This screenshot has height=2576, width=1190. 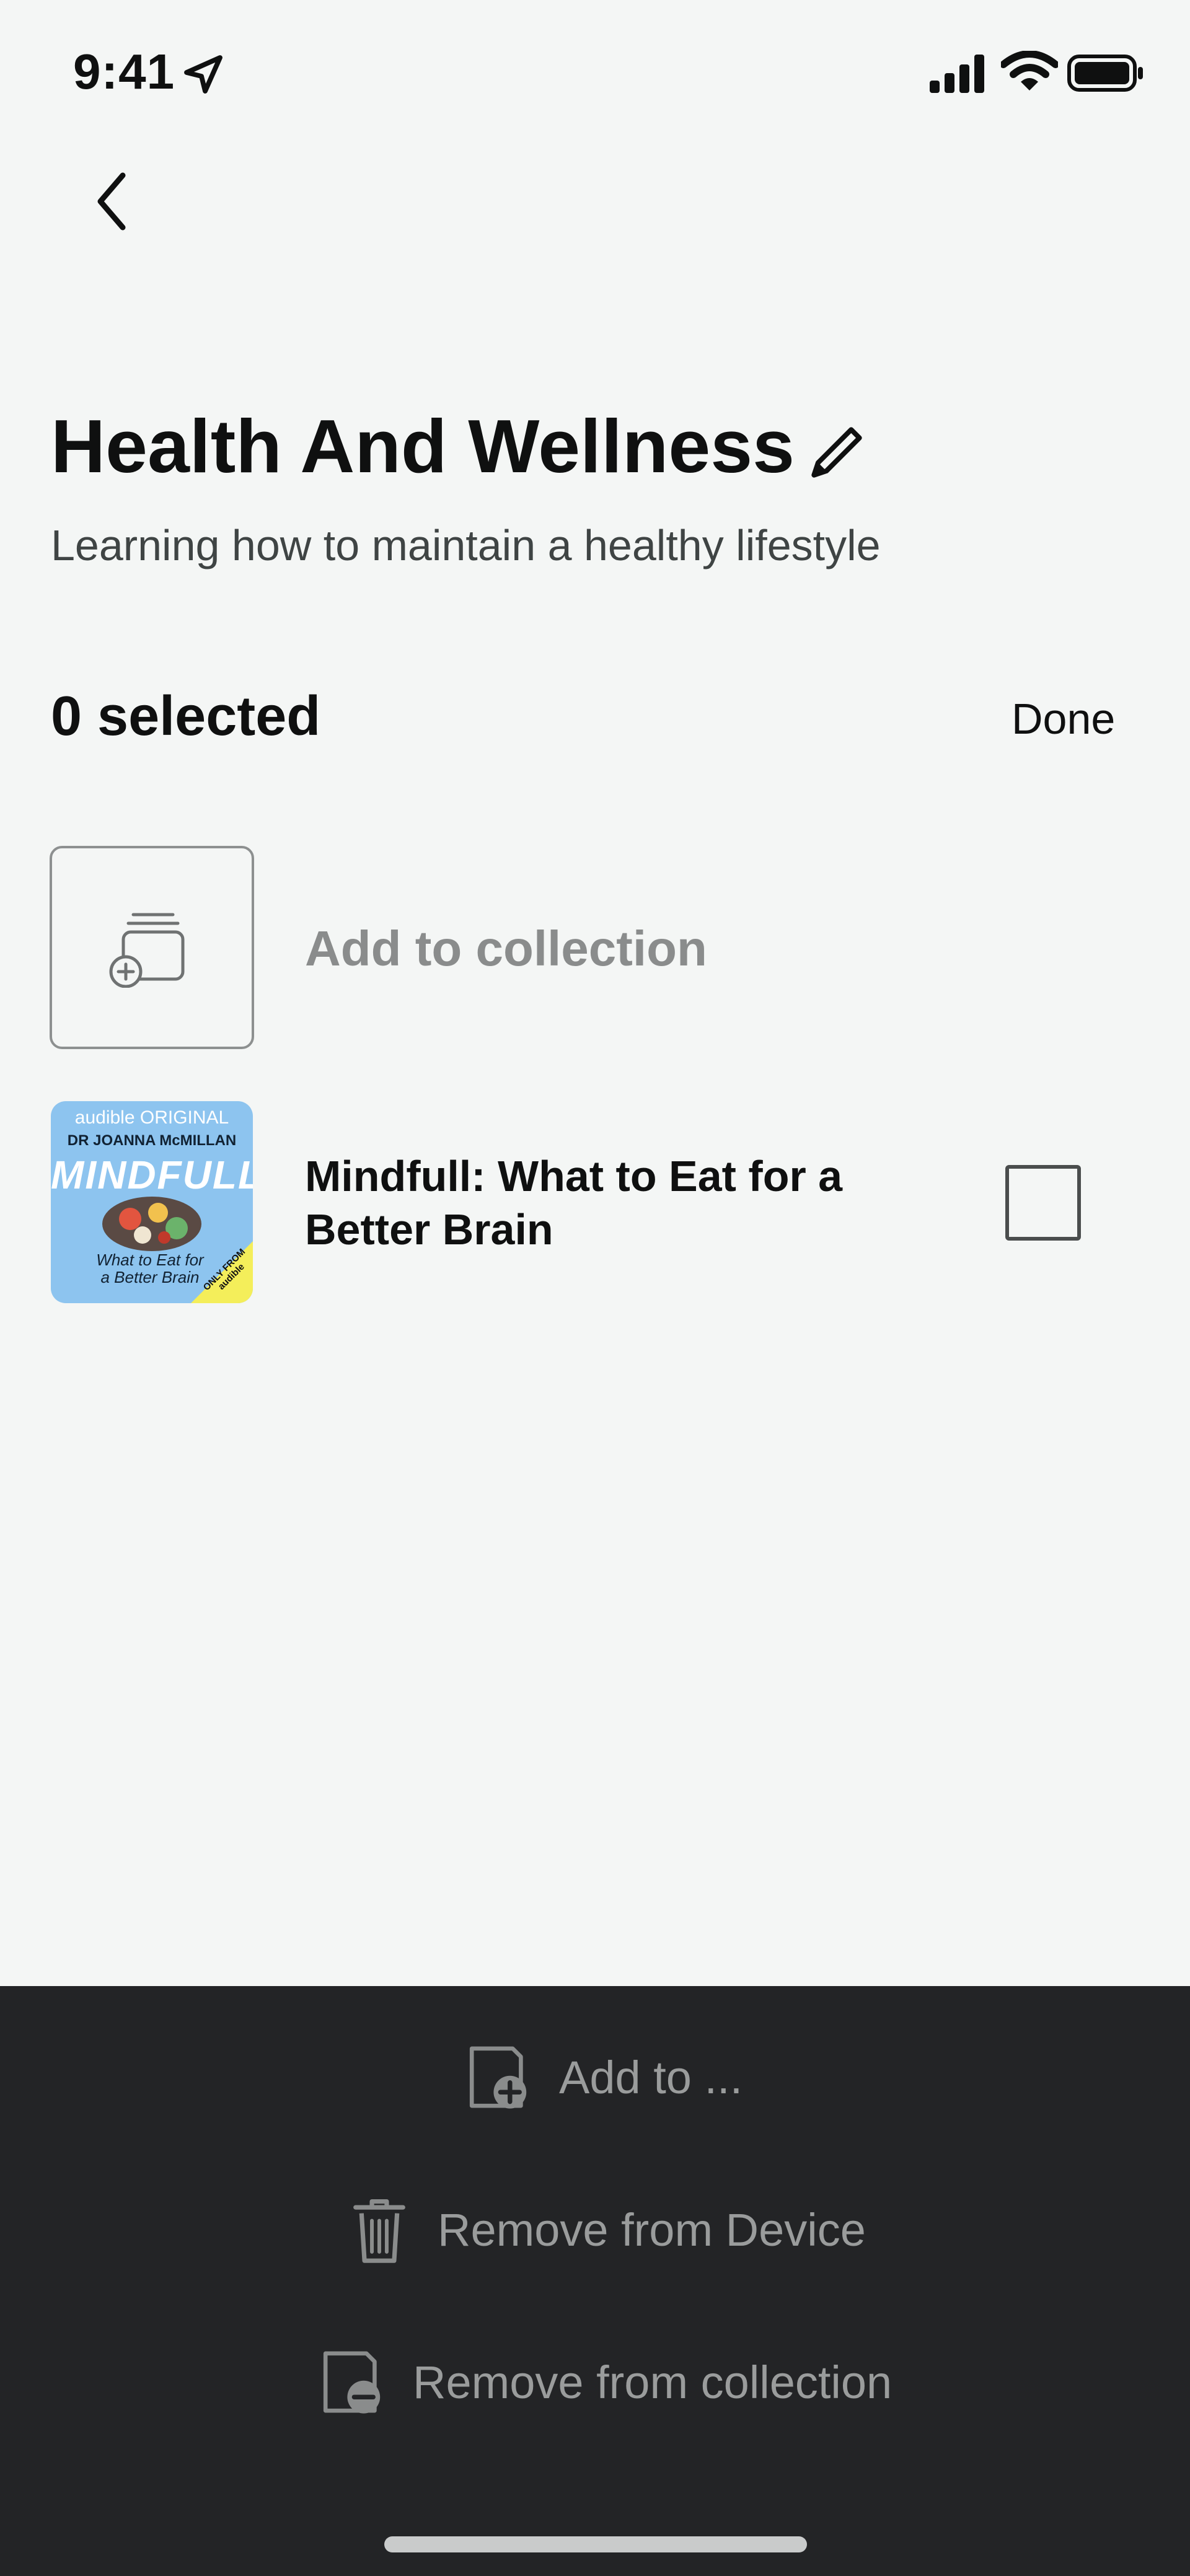 What do you see at coordinates (423, 446) in the screenshot?
I see `page-title: Health And Wellness` at bounding box center [423, 446].